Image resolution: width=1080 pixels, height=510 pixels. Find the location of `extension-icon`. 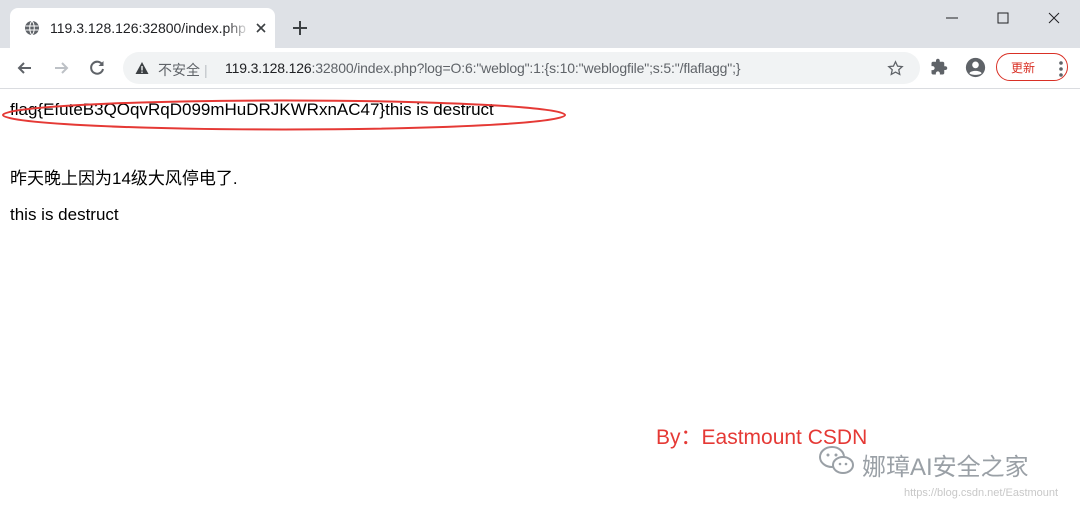

extension-icon is located at coordinates (939, 67).